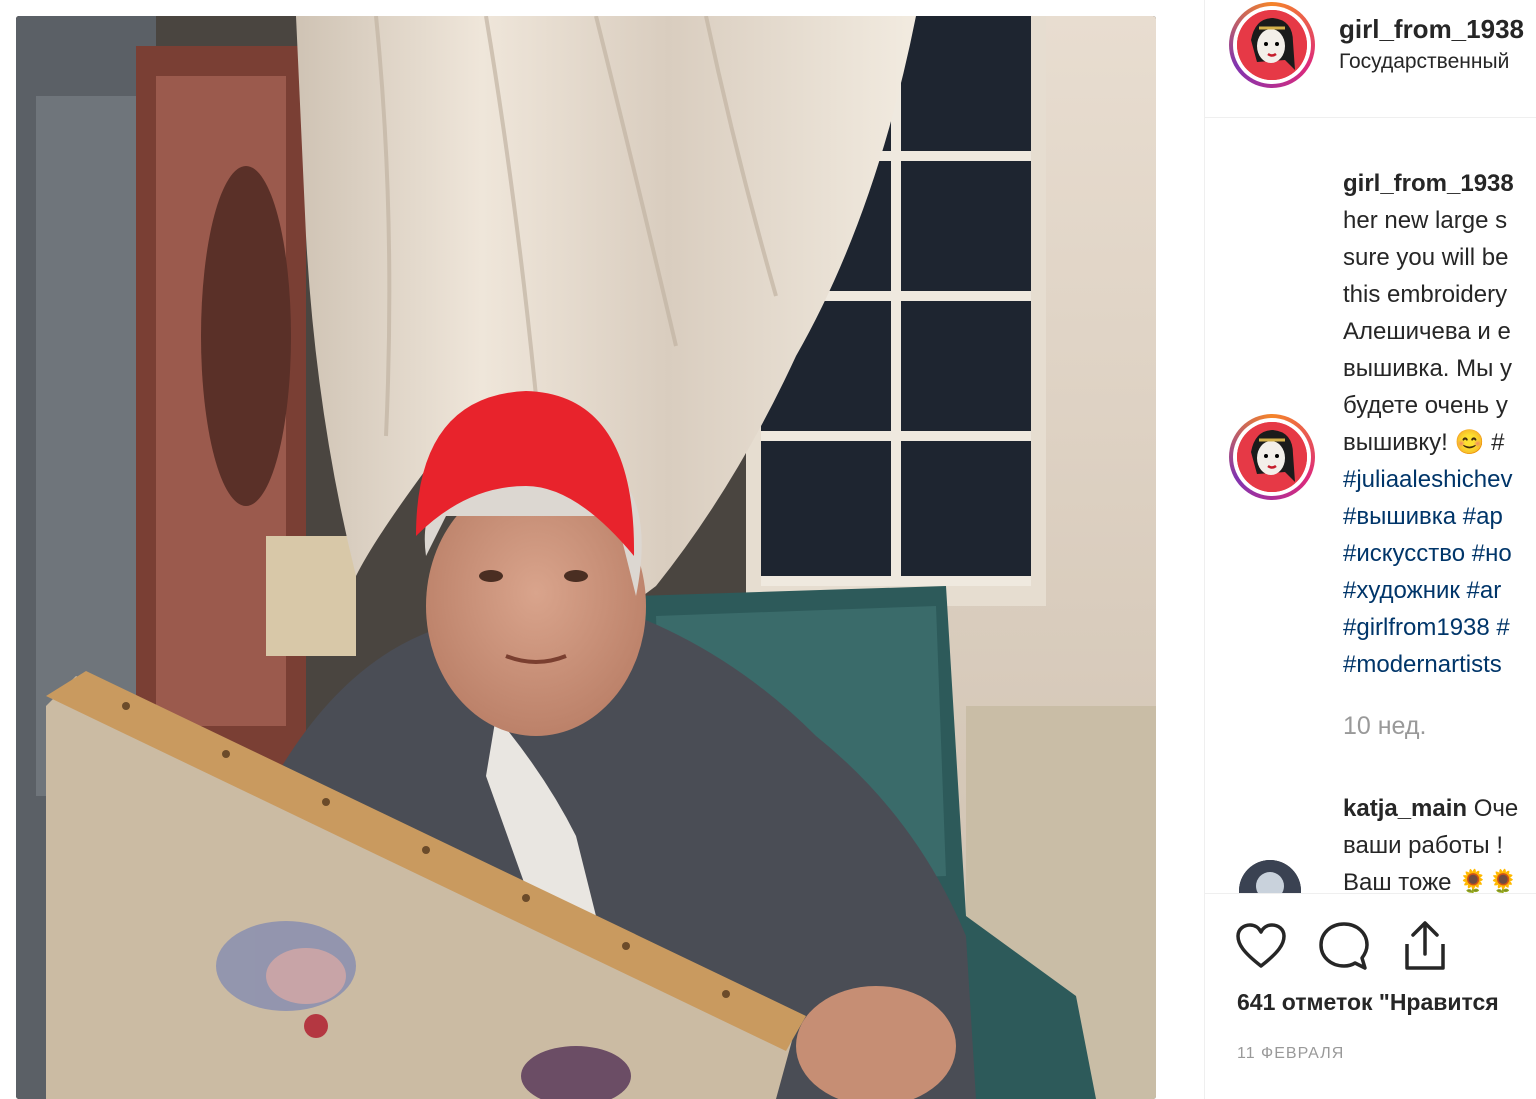 Image resolution: width=1536 pixels, height=1099 pixels. I want to click on post-actions: 641 отметок "Нравится 11 ФЕВРАЛЯ, so click(1370, 996).